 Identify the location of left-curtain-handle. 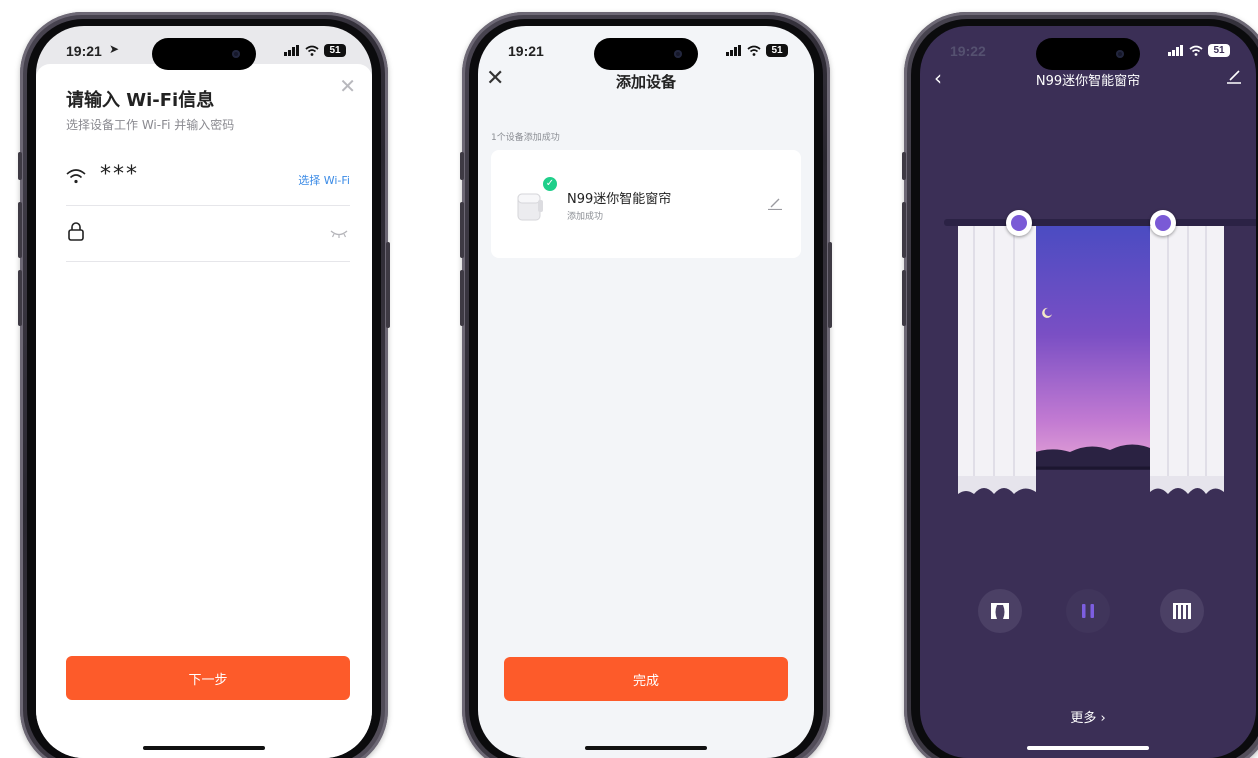
(1019, 223).